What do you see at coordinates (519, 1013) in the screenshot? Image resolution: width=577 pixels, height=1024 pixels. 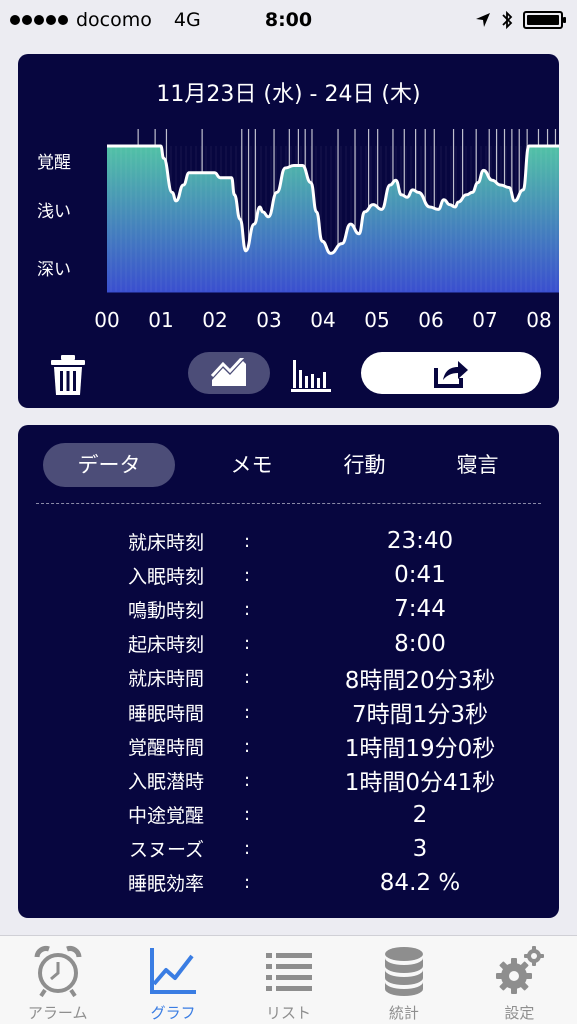 I see `tab-bar-label: 設定` at bounding box center [519, 1013].